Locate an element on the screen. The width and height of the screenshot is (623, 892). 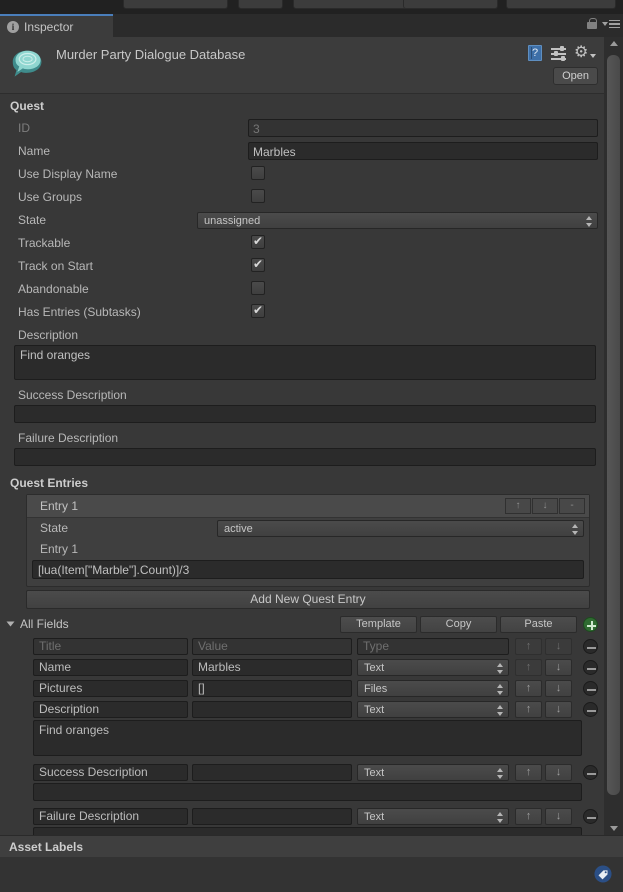
field-type-value: Text is located at coordinates (374, 817).